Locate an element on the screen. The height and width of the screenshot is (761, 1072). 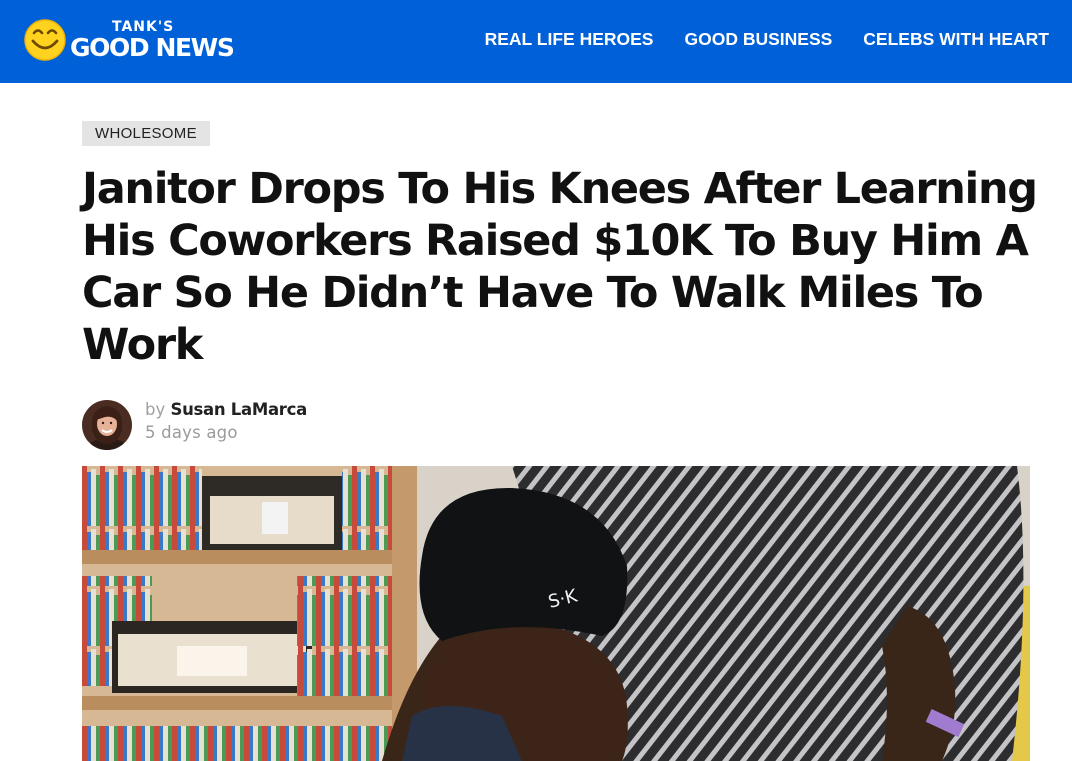
author-avatar is located at coordinates (107, 425).